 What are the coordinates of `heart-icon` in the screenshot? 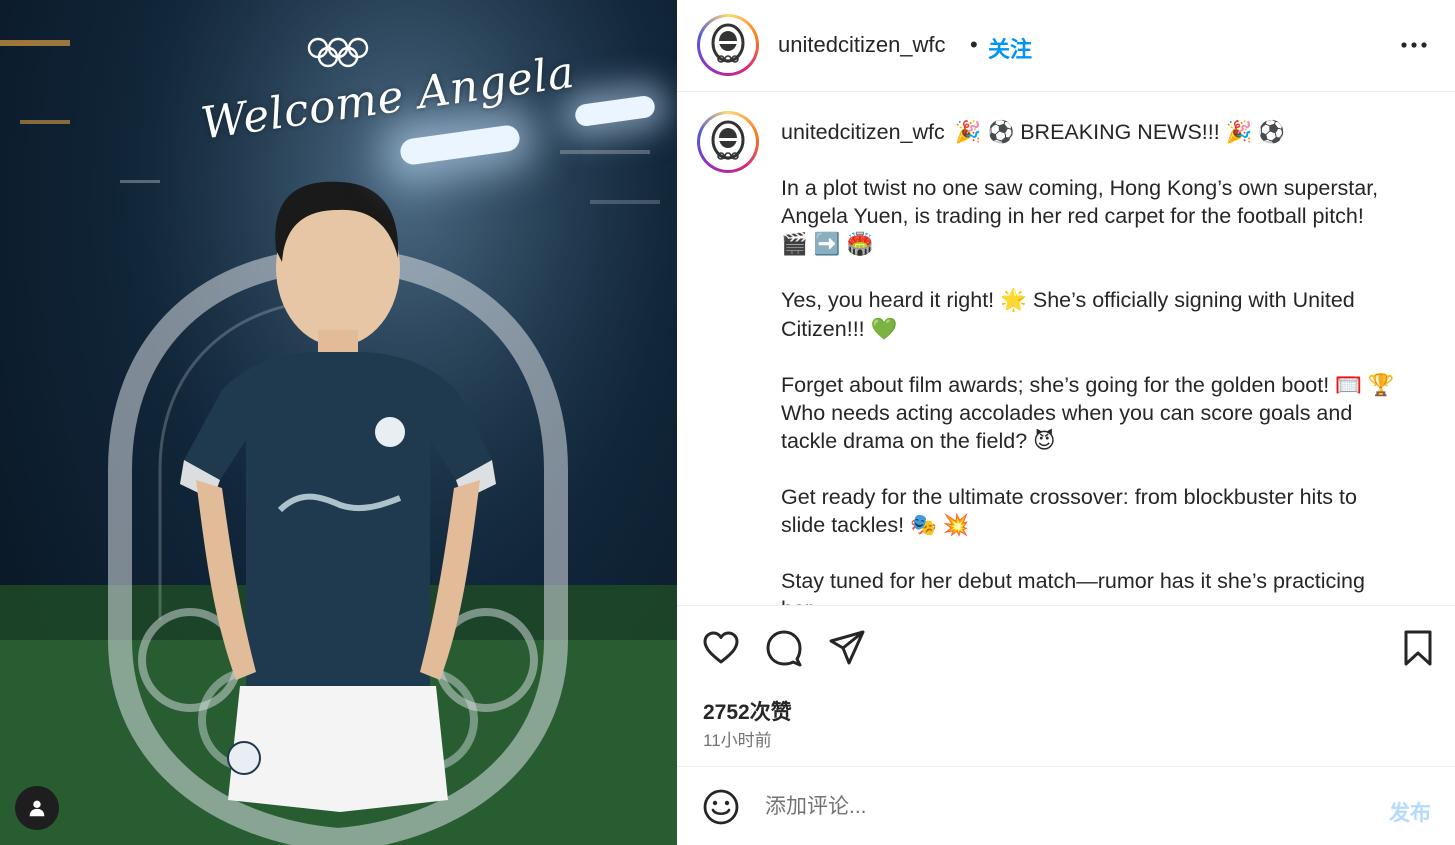 It's located at (721, 648).